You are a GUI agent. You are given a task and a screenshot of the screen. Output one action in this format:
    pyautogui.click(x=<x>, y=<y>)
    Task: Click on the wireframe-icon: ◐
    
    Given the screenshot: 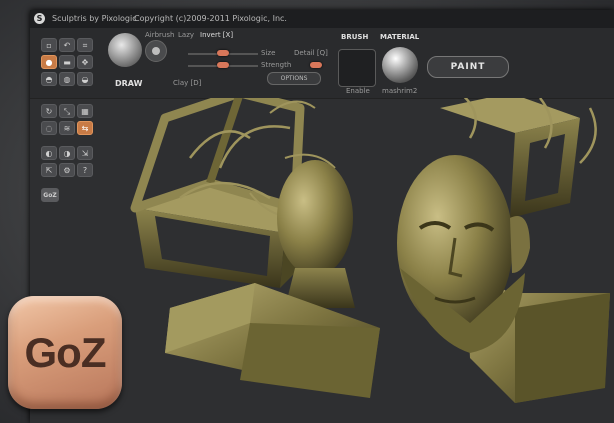 What is the action you would take?
    pyautogui.click(x=49, y=153)
    